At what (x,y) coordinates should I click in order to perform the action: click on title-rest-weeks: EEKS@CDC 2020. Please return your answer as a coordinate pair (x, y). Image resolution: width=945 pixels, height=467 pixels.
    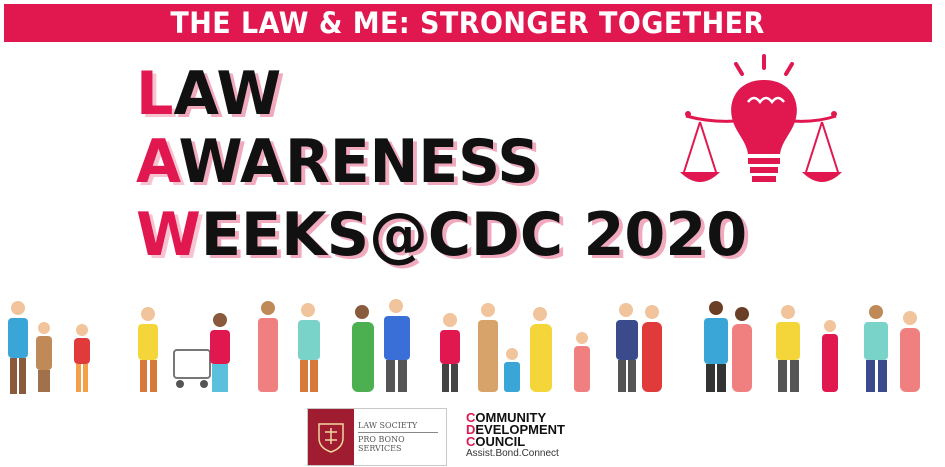
    Looking at the image, I should click on (474, 235).